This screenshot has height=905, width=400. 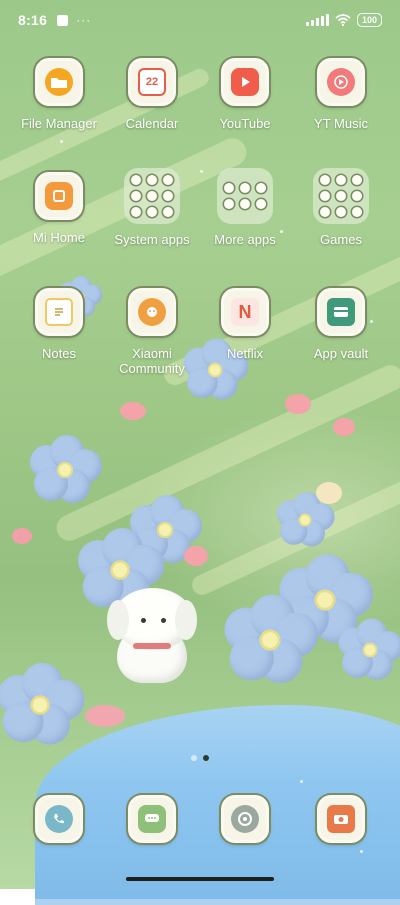 I want to click on folder-games: Games, so click(x=341, y=207).